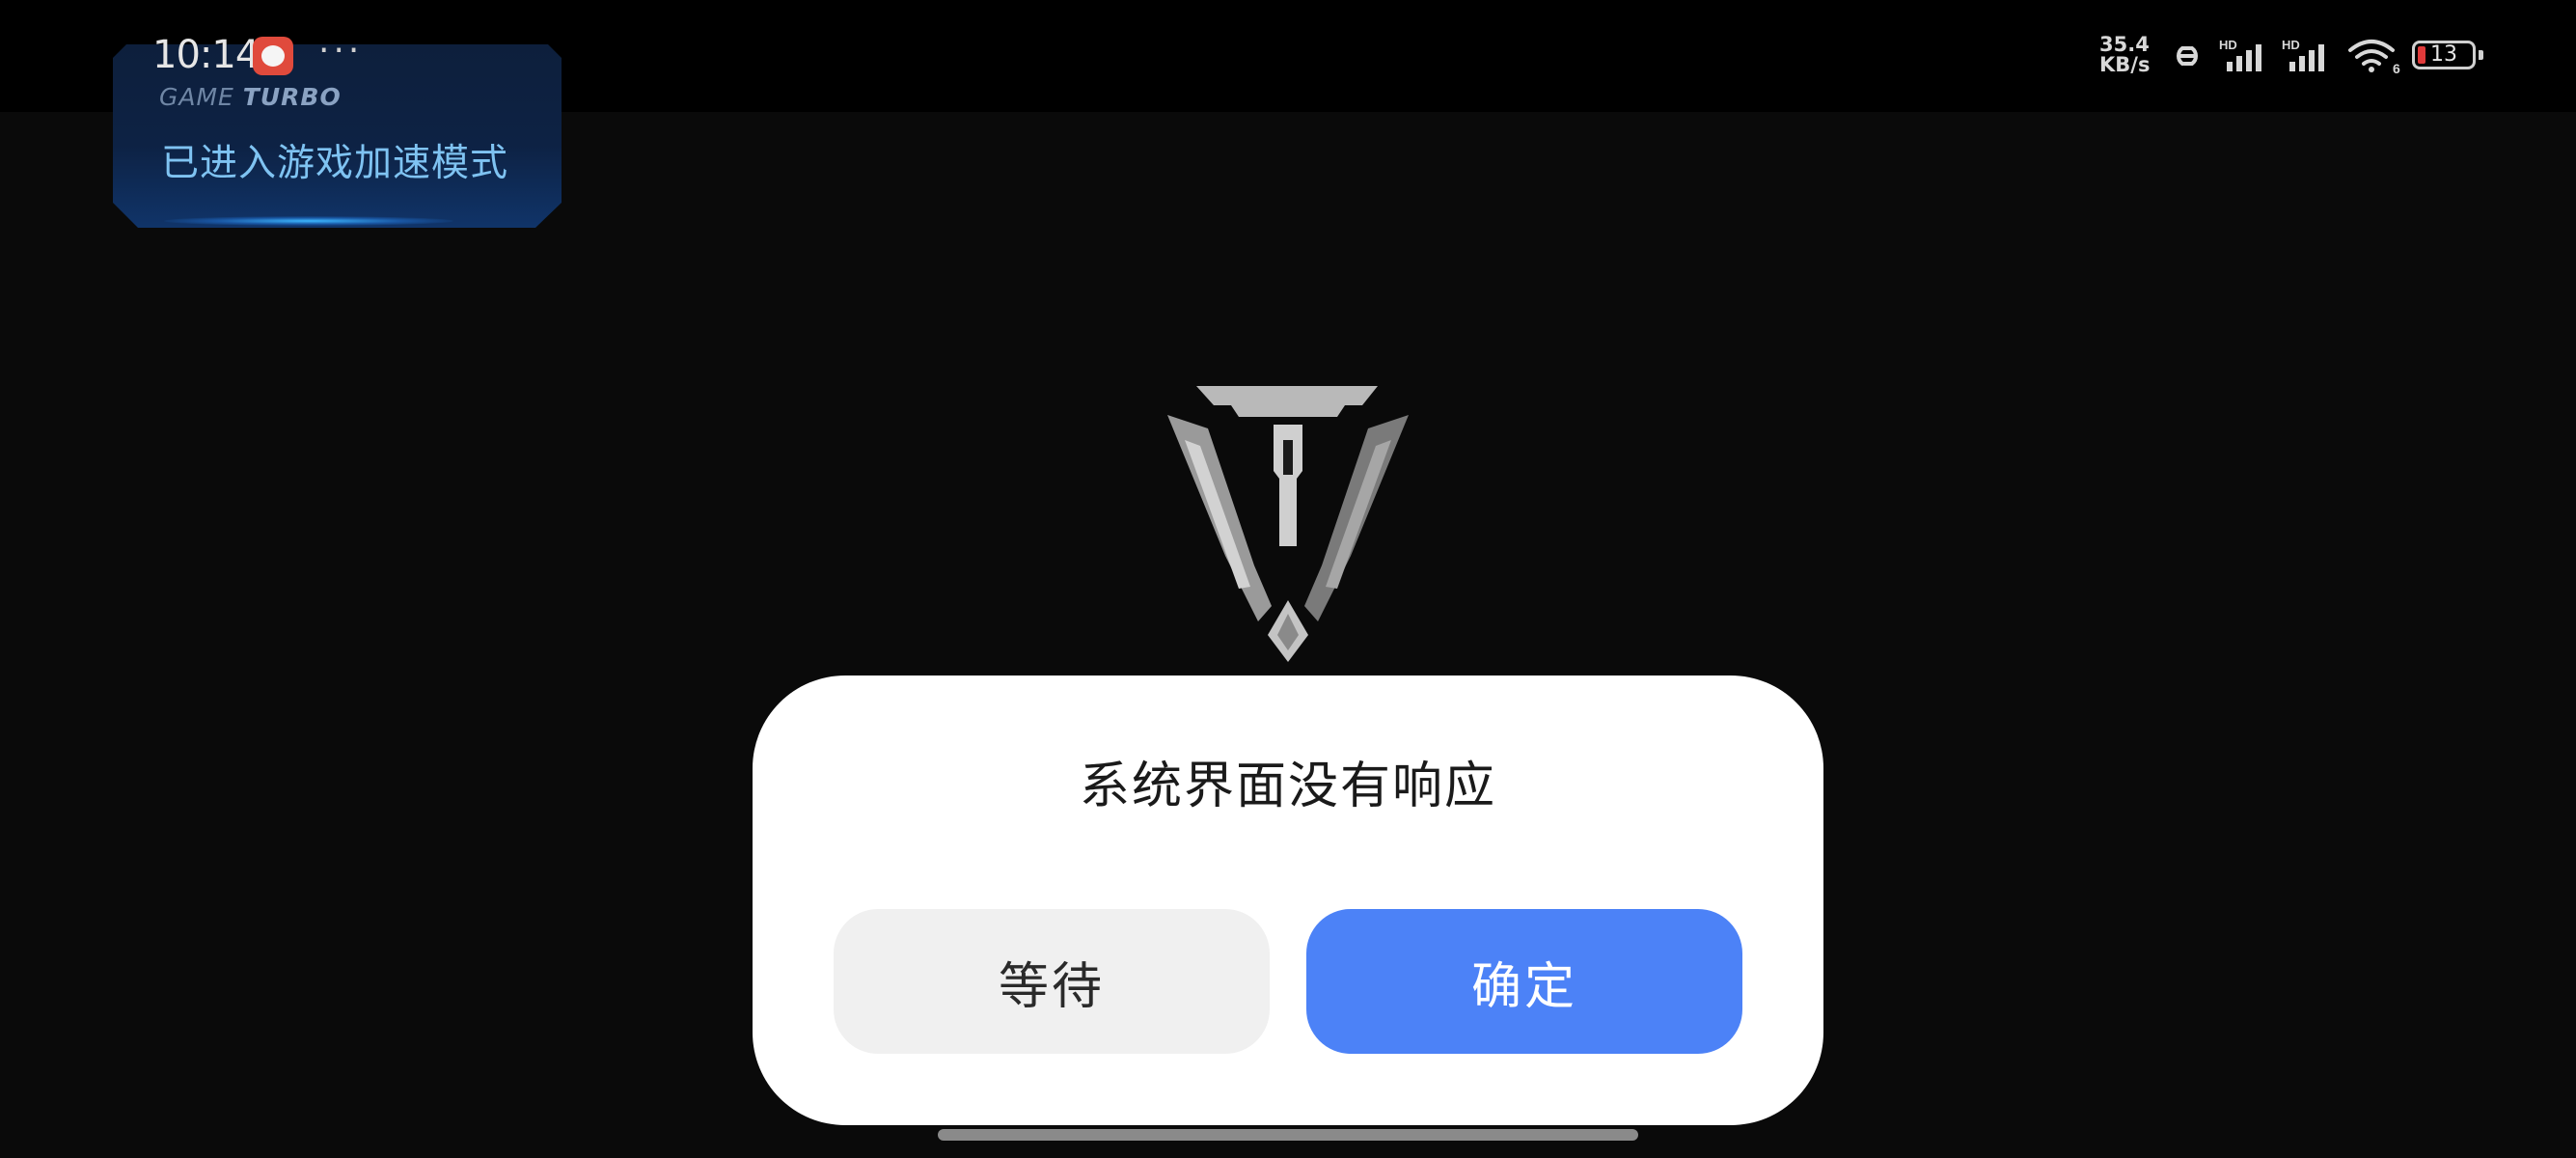 The image size is (2576, 1158). Describe the element at coordinates (1288, 524) in the screenshot. I see `game-logo` at that location.